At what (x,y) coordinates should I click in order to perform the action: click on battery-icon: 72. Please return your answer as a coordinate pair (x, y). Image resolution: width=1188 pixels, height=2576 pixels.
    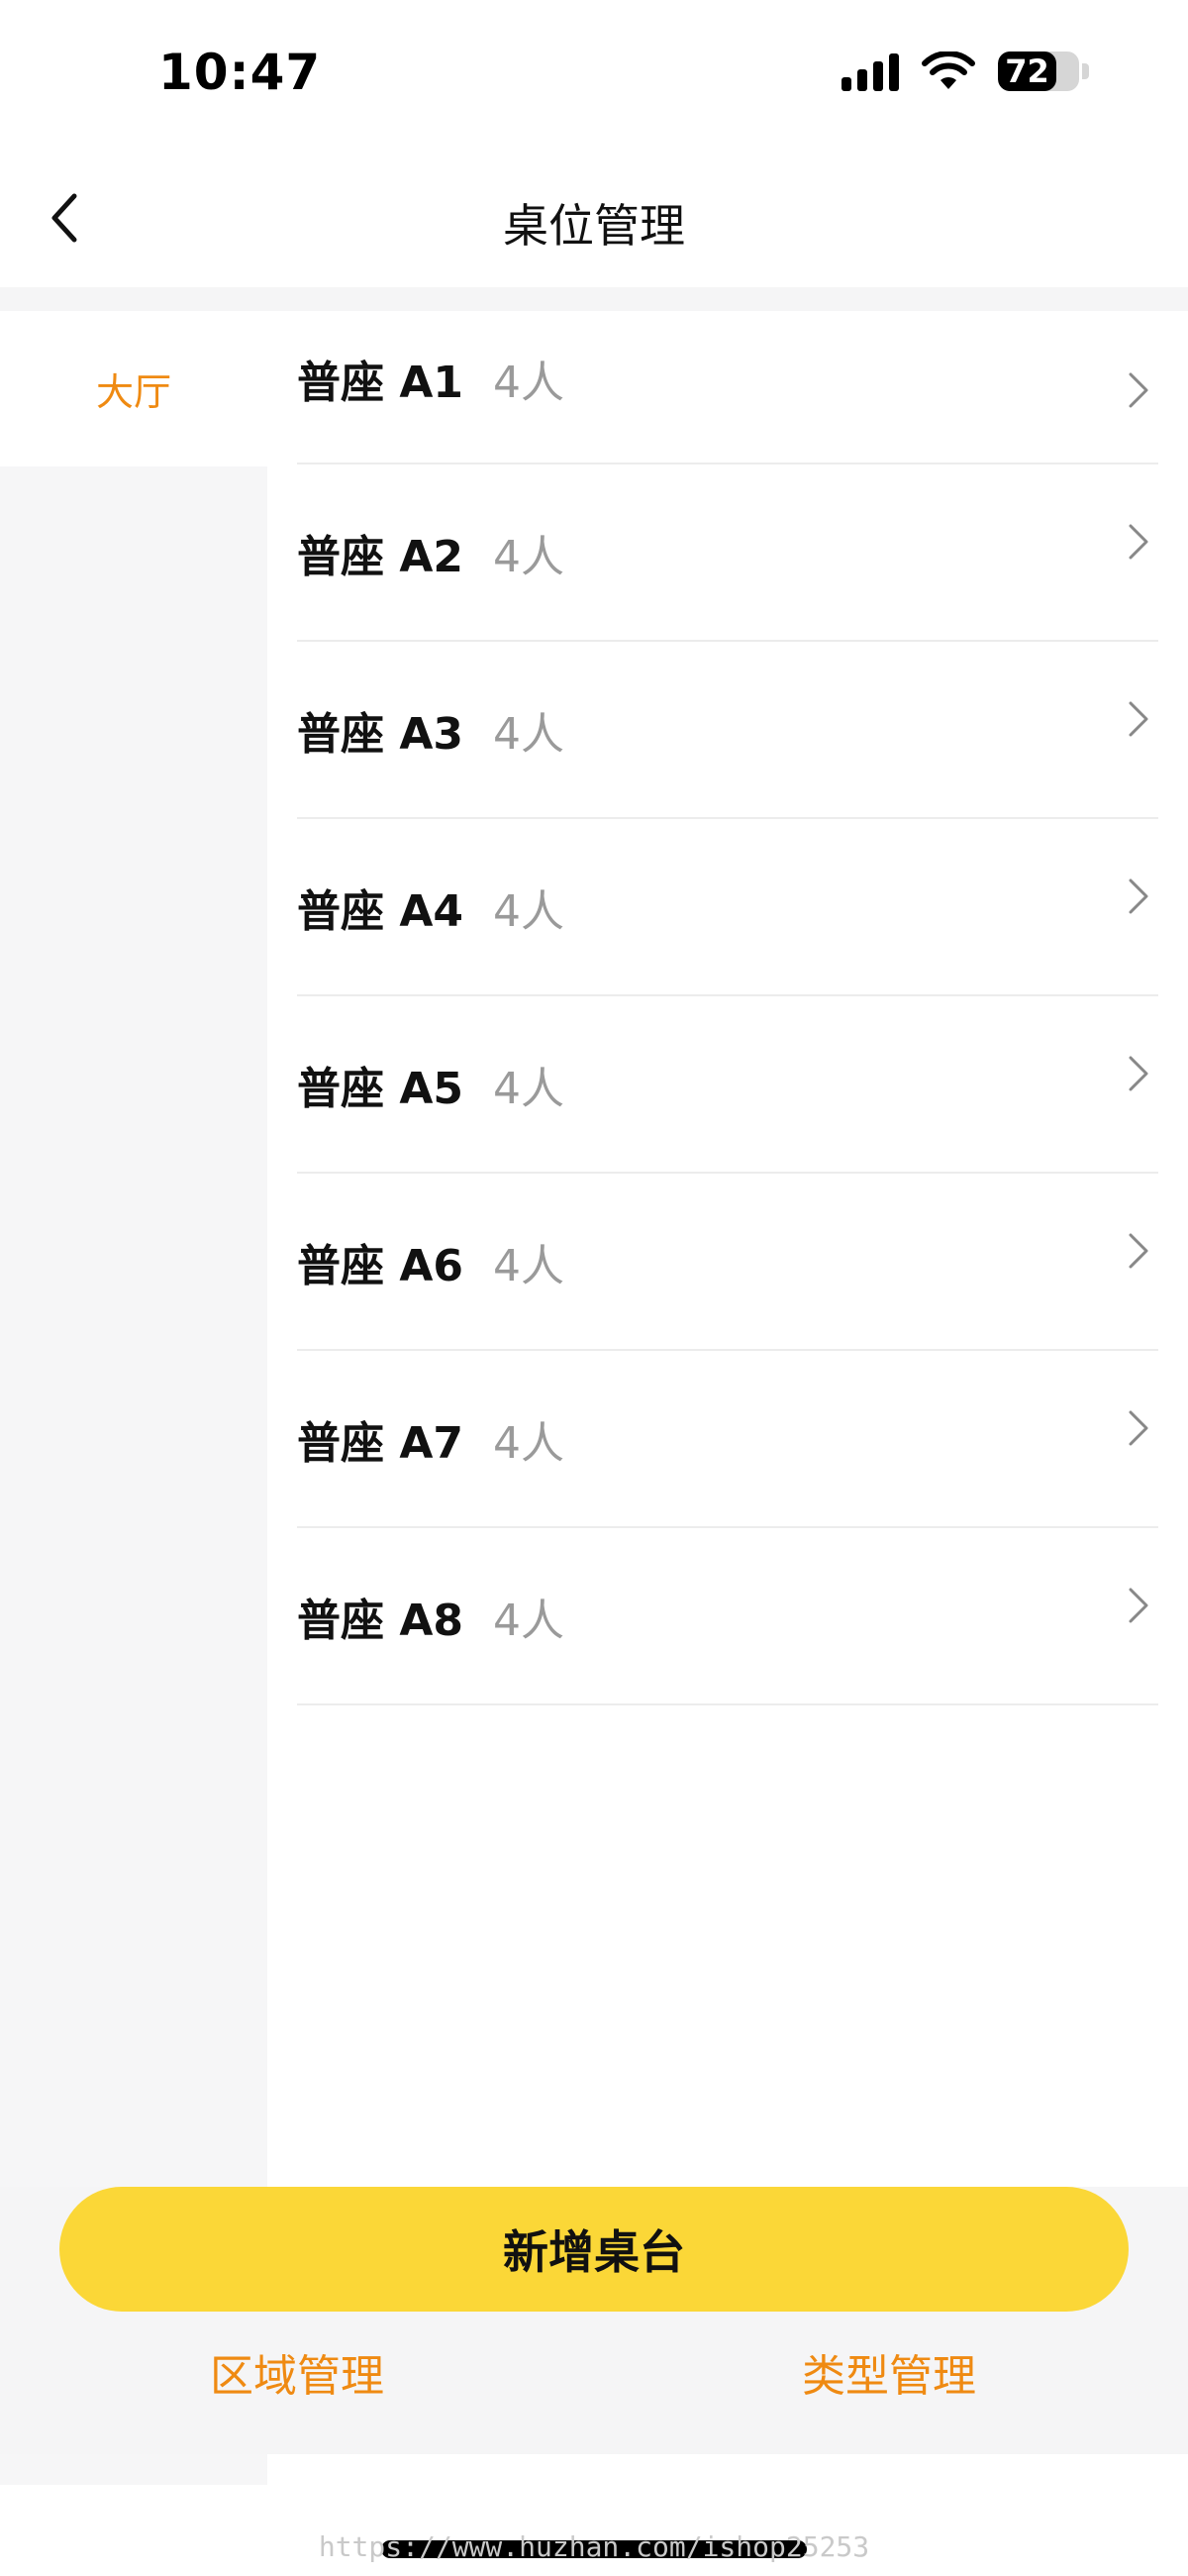
    Looking at the image, I should click on (1038, 71).